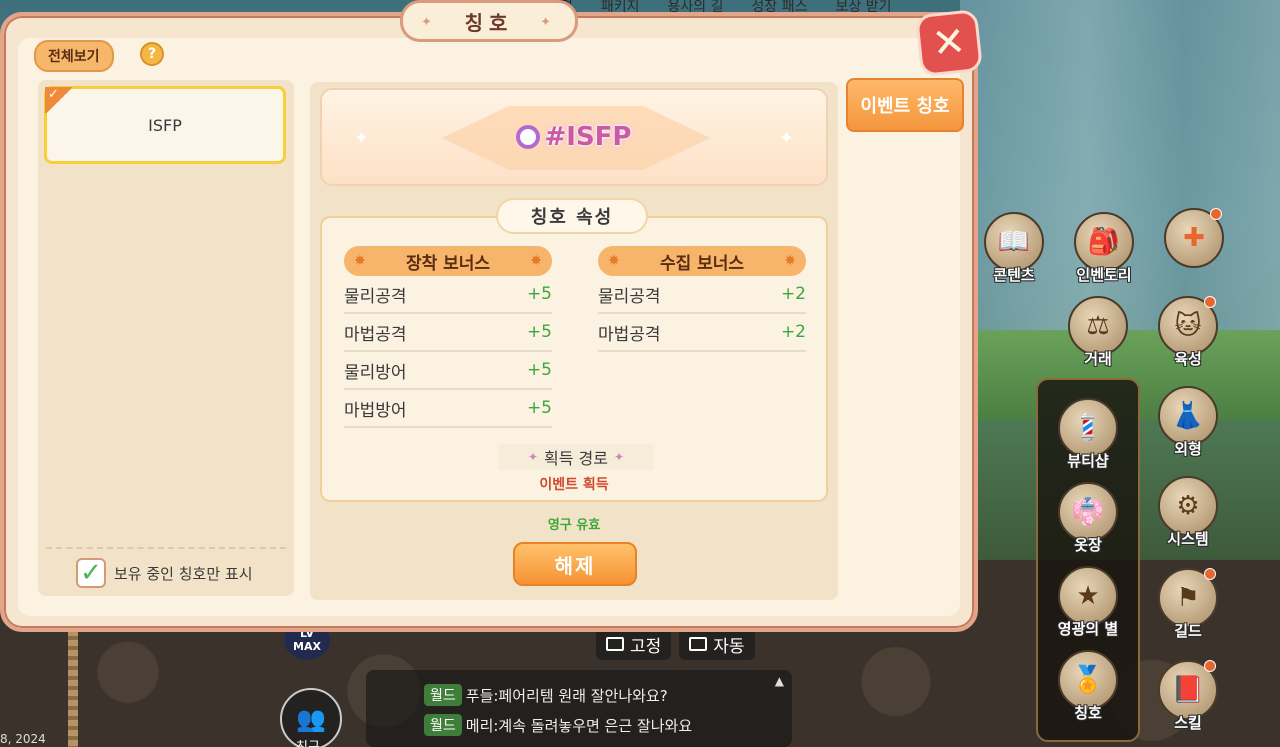 The width and height of the screenshot is (1280, 747). I want to click on submenu-beauty-shop: 💈 뷰티샵, so click(1088, 434).